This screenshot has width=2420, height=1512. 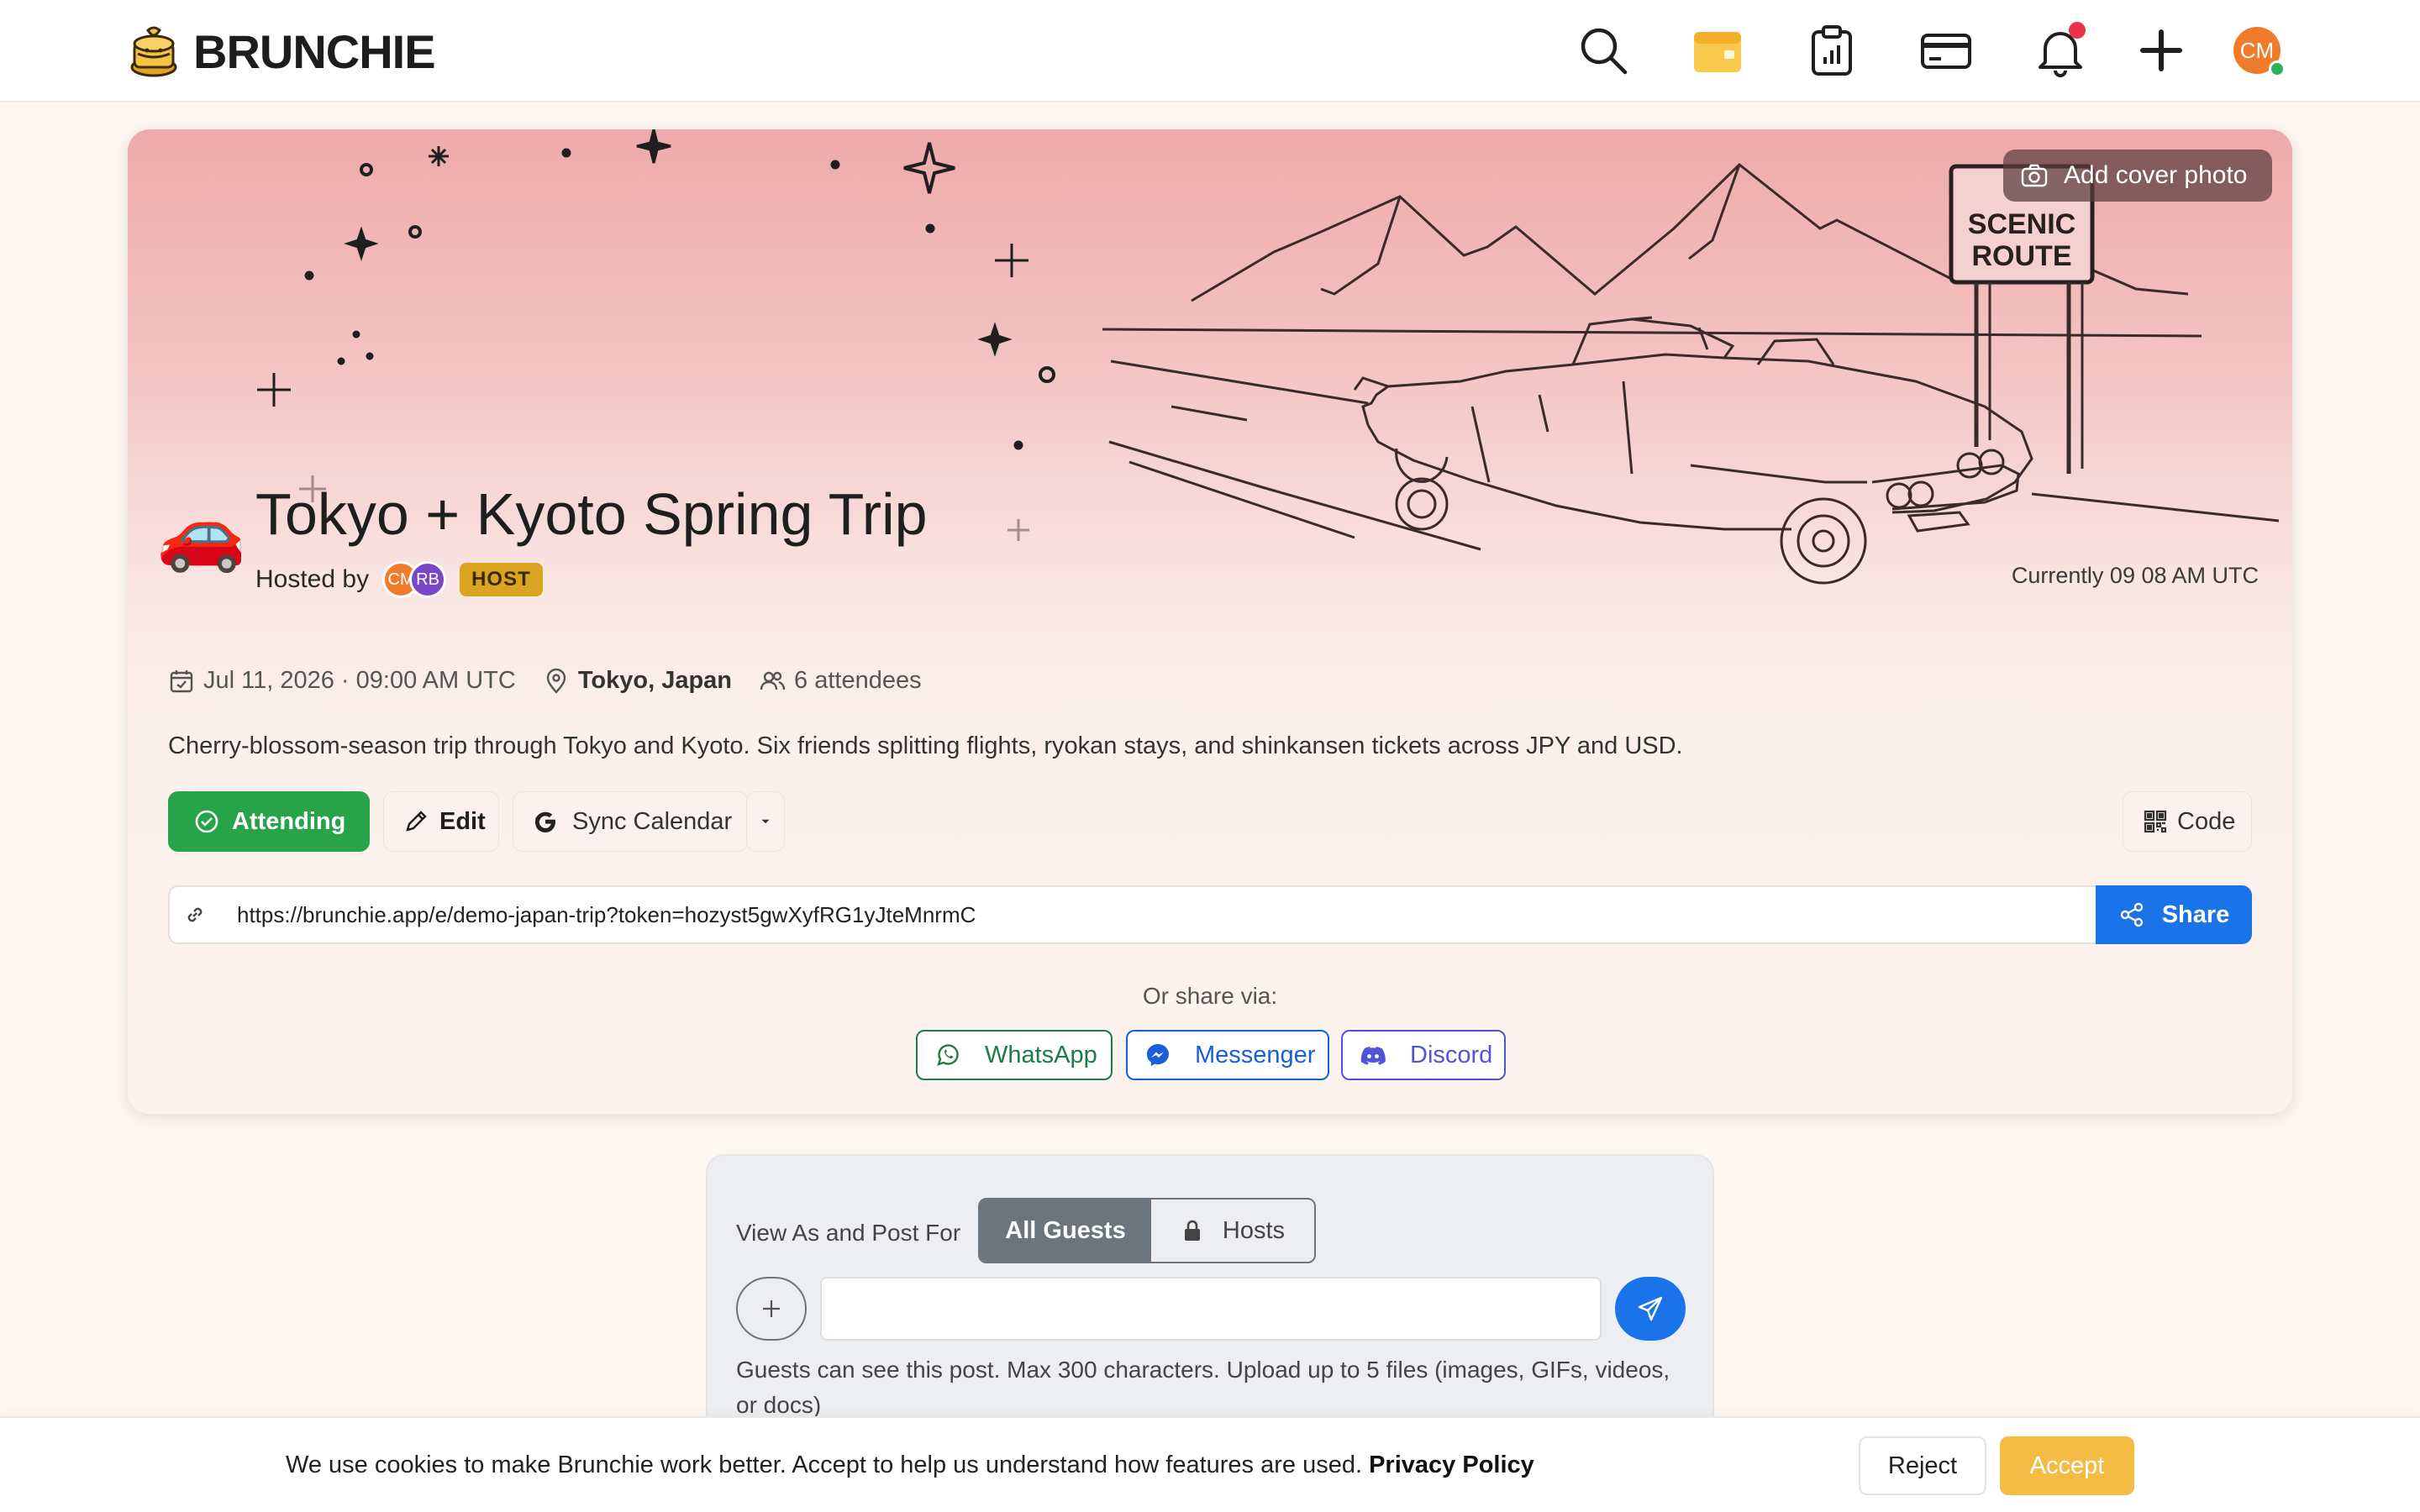 I want to click on whatsapp-icon, so click(x=948, y=1055).